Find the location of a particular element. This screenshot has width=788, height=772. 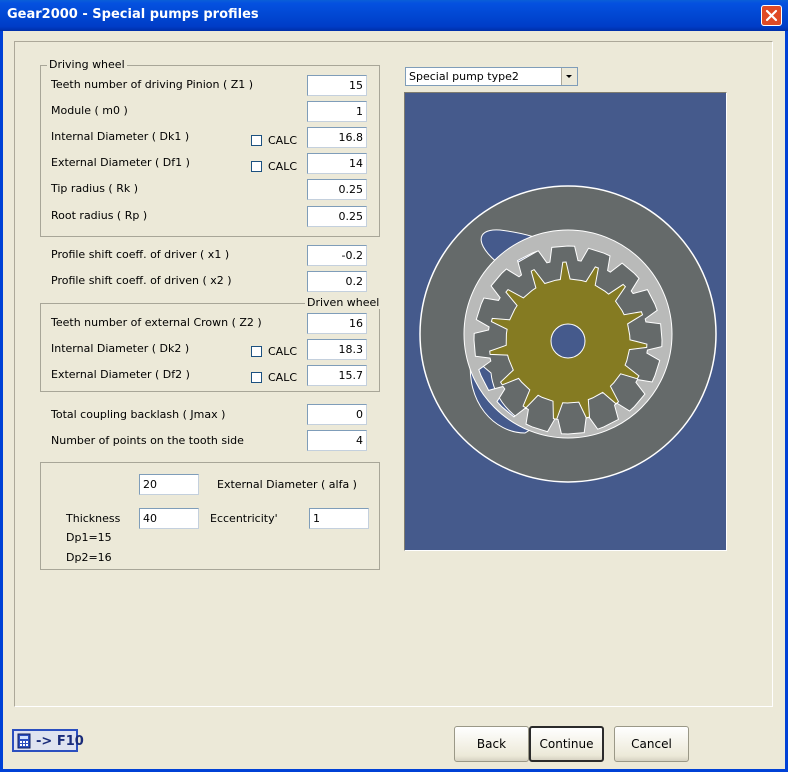

df2-label: External Diameter ( Df2 ) is located at coordinates (120, 374).